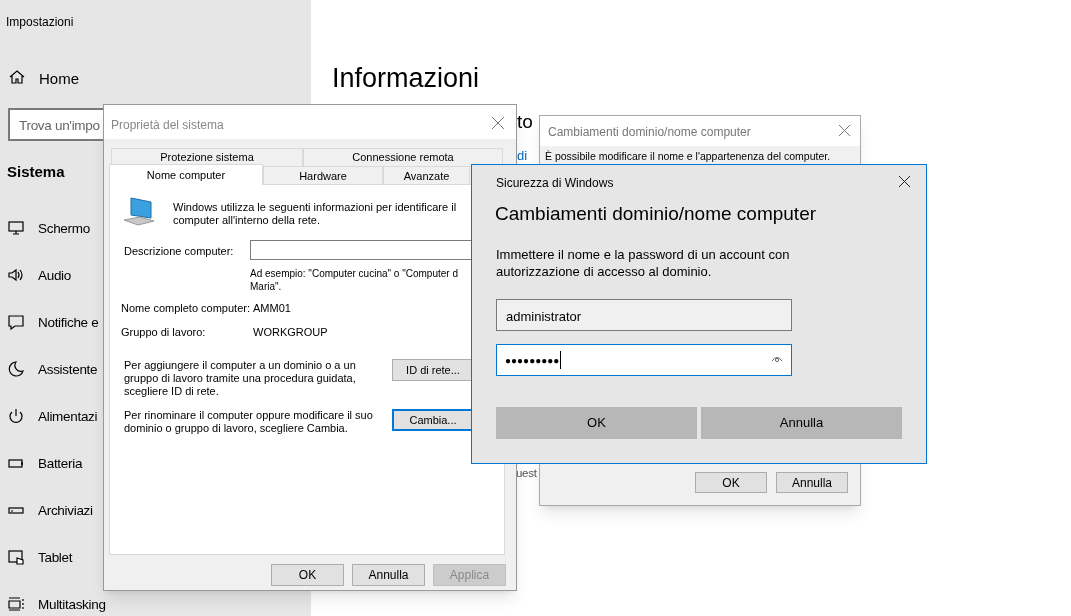  Describe the element at coordinates (186, 174) in the screenshot. I see `tab: Nome computer` at that location.